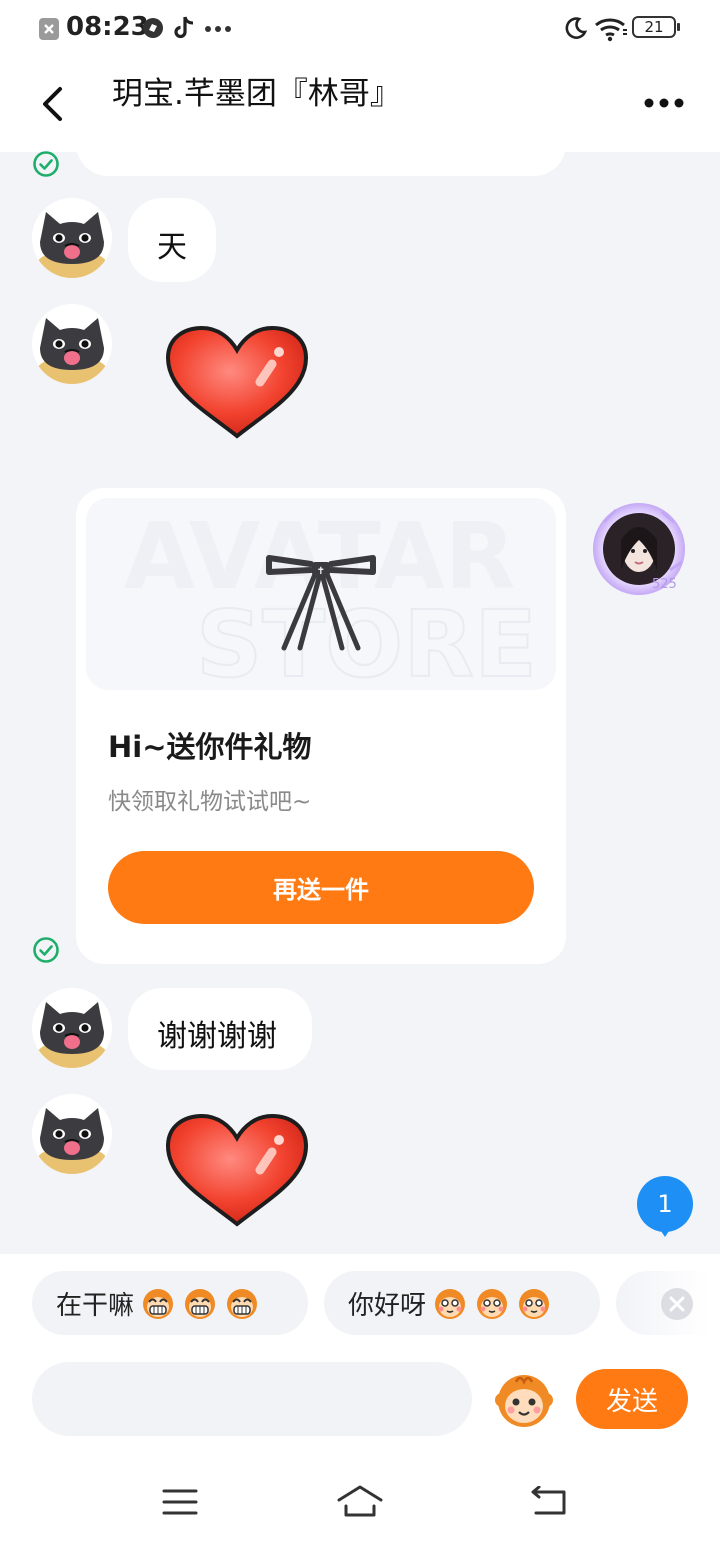  I want to click on back-nav-icon, so click(549, 1501).